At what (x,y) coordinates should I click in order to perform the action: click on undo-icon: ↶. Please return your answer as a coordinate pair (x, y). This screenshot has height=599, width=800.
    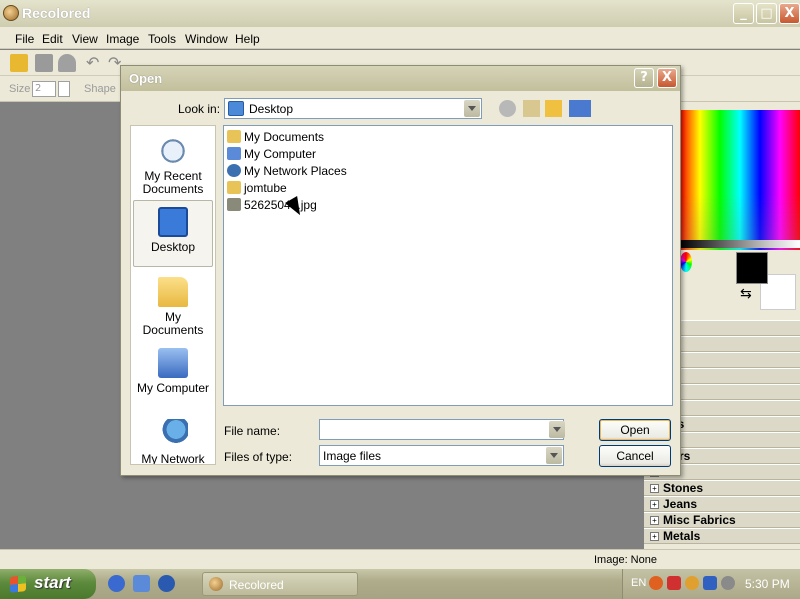
    Looking at the image, I should click on (95, 63).